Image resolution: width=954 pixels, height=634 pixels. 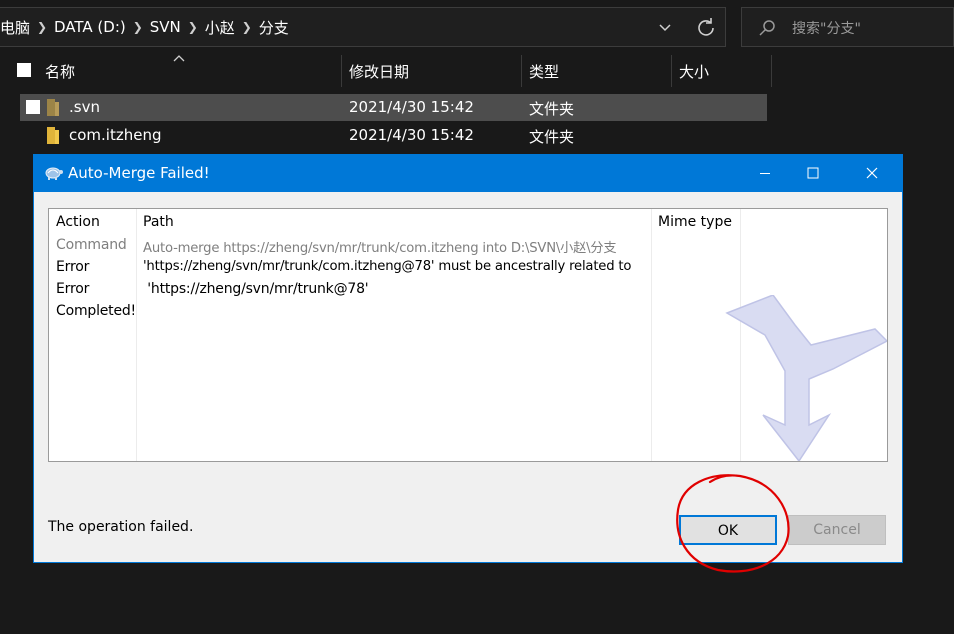 What do you see at coordinates (220, 27) in the screenshot?
I see `breadcrumb-item: 小赵` at bounding box center [220, 27].